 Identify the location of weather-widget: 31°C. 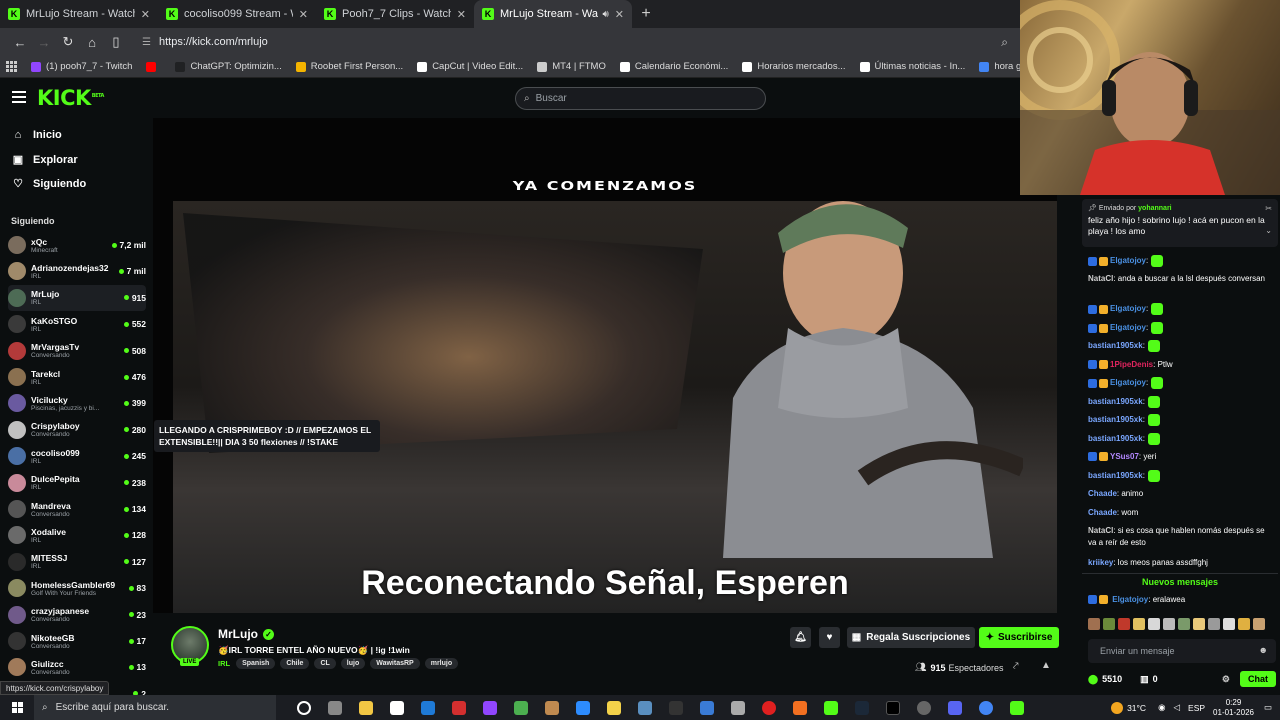
(1128, 707).